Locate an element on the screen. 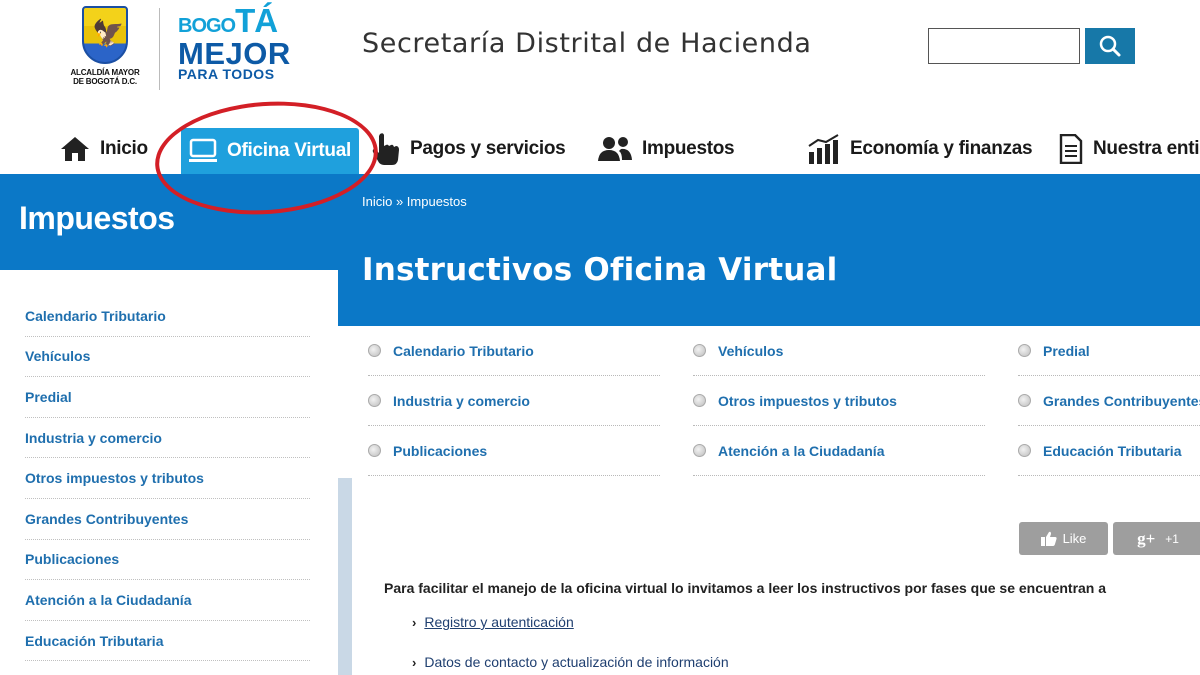 The height and width of the screenshot is (675, 1200). topic-link: Publicaciones is located at coordinates (514, 451).